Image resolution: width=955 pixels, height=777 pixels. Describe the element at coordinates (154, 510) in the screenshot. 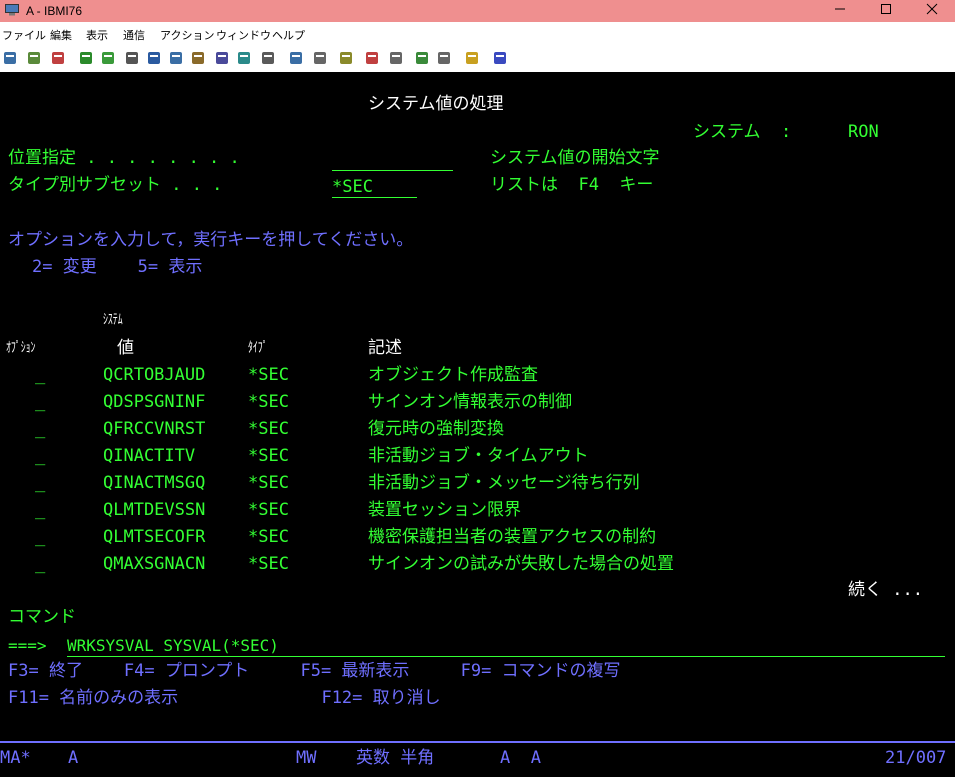

I see `row-system-value-name: QLMTDEVSSN` at that location.